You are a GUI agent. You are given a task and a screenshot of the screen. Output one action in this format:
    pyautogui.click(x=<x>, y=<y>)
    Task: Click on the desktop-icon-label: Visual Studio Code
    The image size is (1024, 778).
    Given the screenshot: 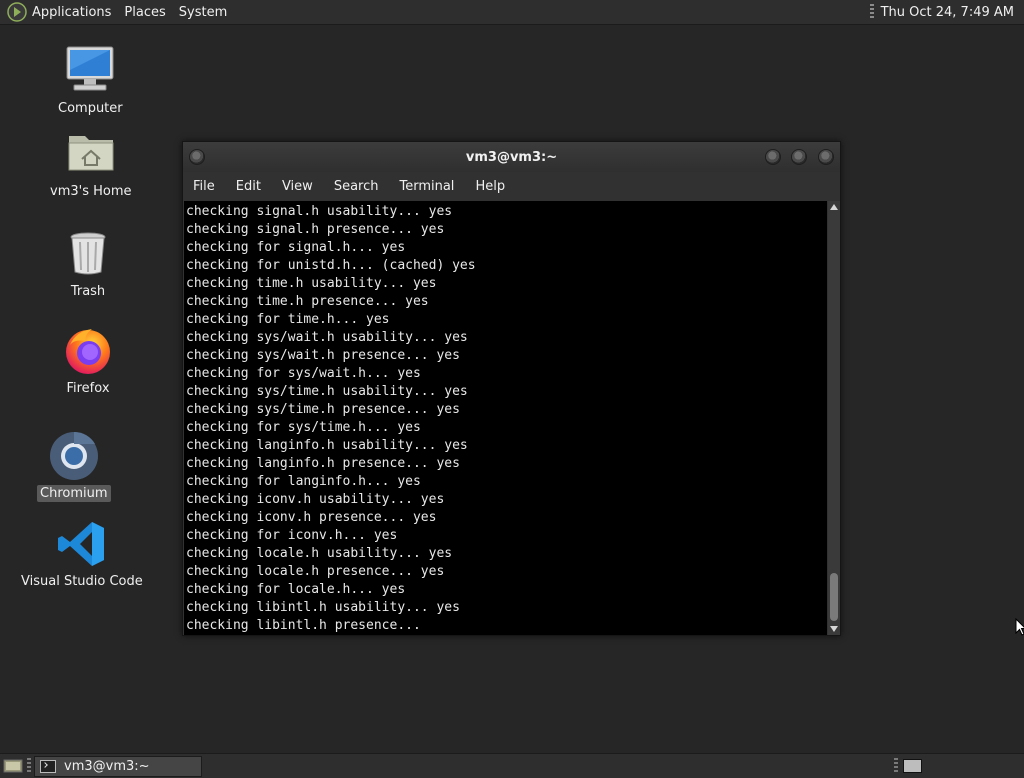 What is the action you would take?
    pyautogui.click(x=82, y=581)
    